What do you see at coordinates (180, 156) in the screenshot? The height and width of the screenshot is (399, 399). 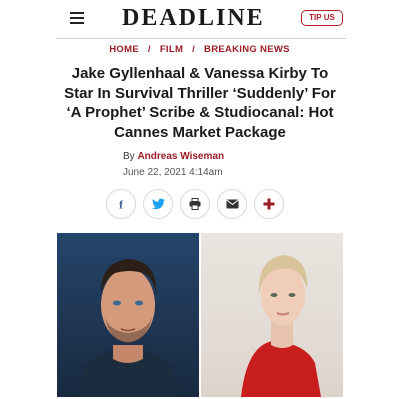 I see `author-link: Andreas Wiseman` at bounding box center [180, 156].